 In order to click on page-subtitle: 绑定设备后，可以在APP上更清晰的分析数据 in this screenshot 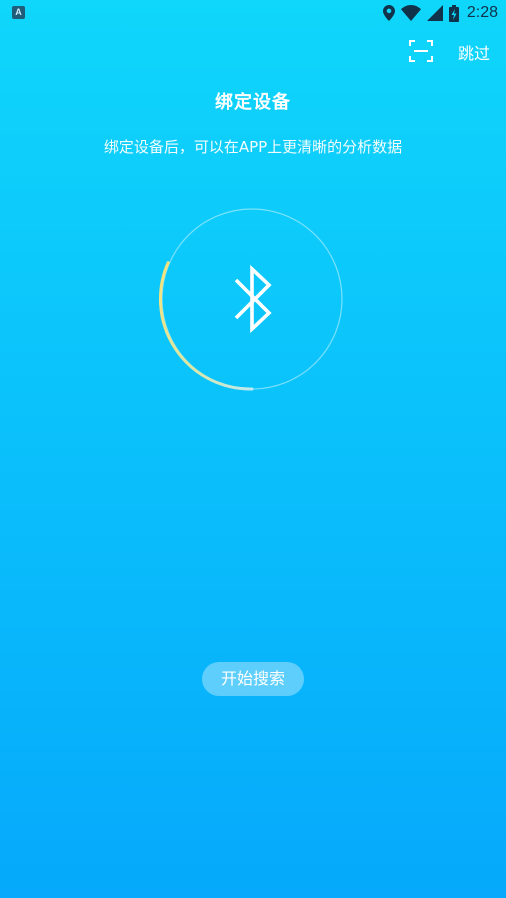, I will do `click(253, 147)`.